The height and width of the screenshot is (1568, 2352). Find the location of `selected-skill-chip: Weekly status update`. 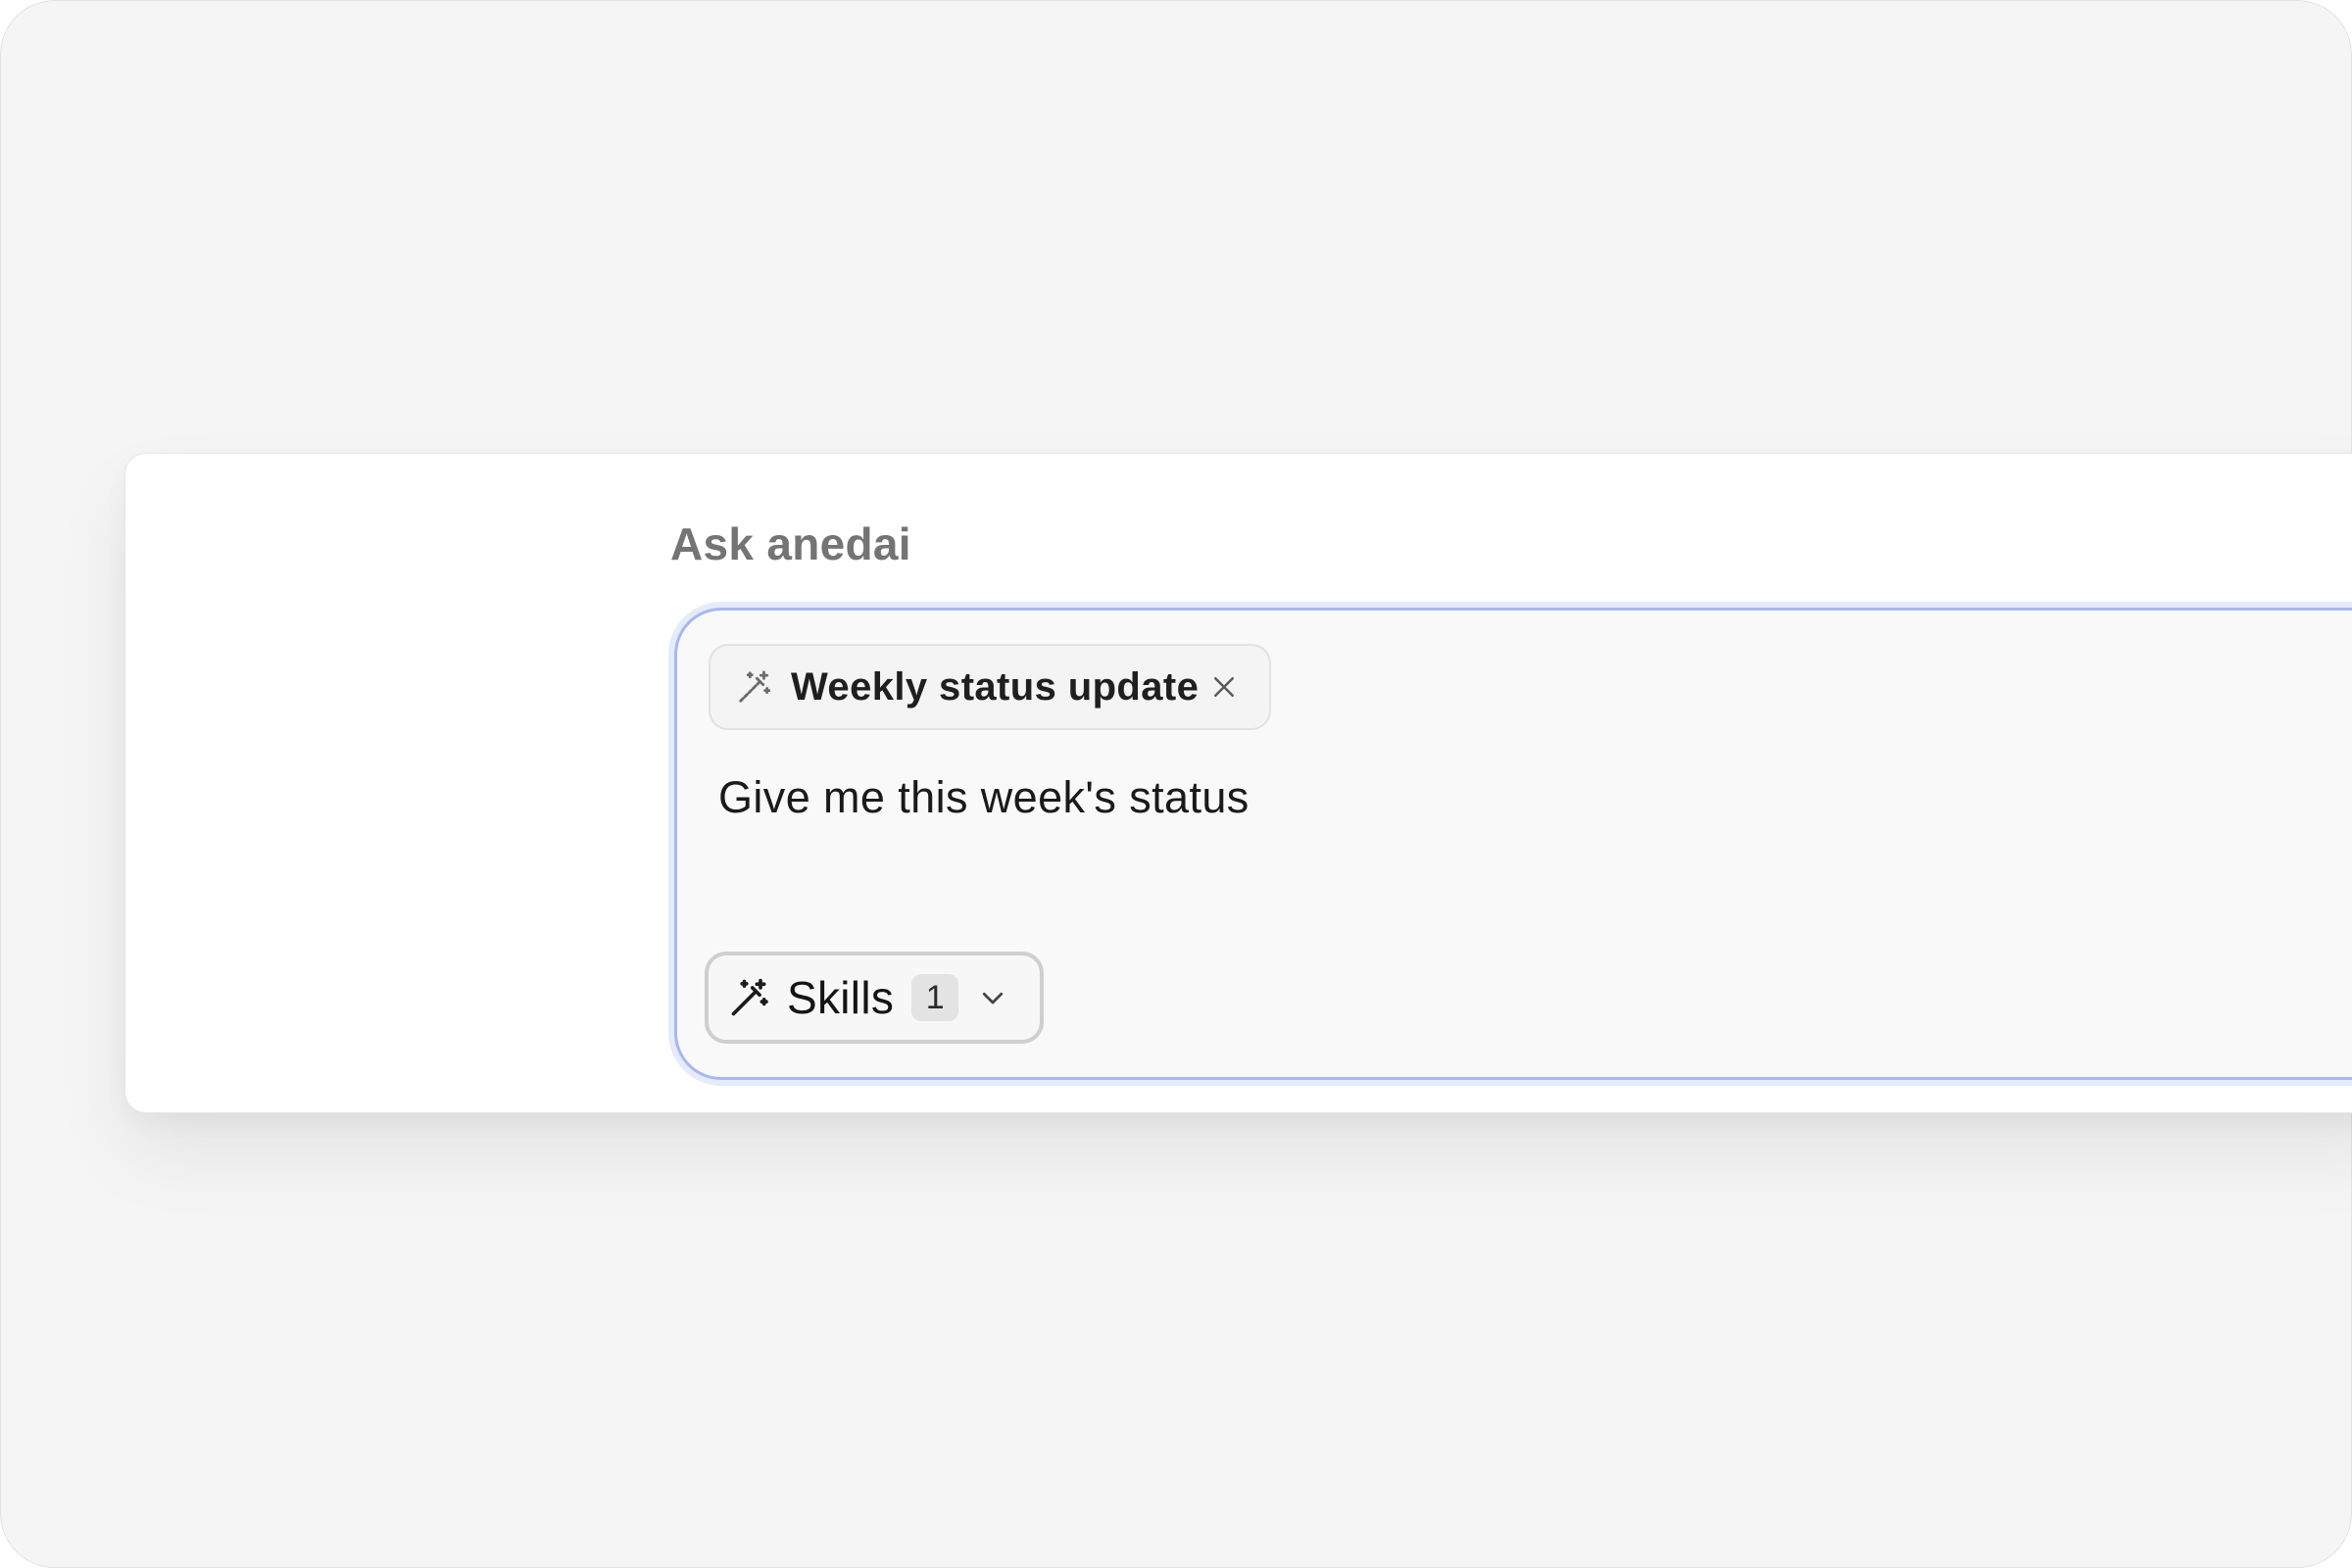

selected-skill-chip: Weekly status update is located at coordinates (990, 687).